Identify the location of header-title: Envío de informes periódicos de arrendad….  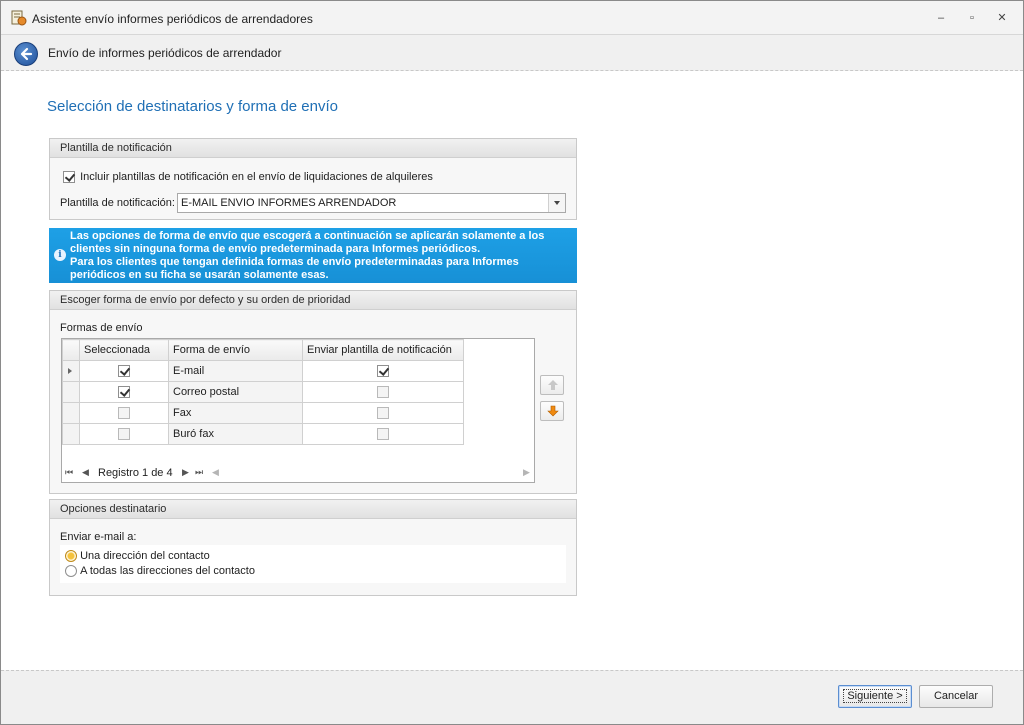
(165, 53).